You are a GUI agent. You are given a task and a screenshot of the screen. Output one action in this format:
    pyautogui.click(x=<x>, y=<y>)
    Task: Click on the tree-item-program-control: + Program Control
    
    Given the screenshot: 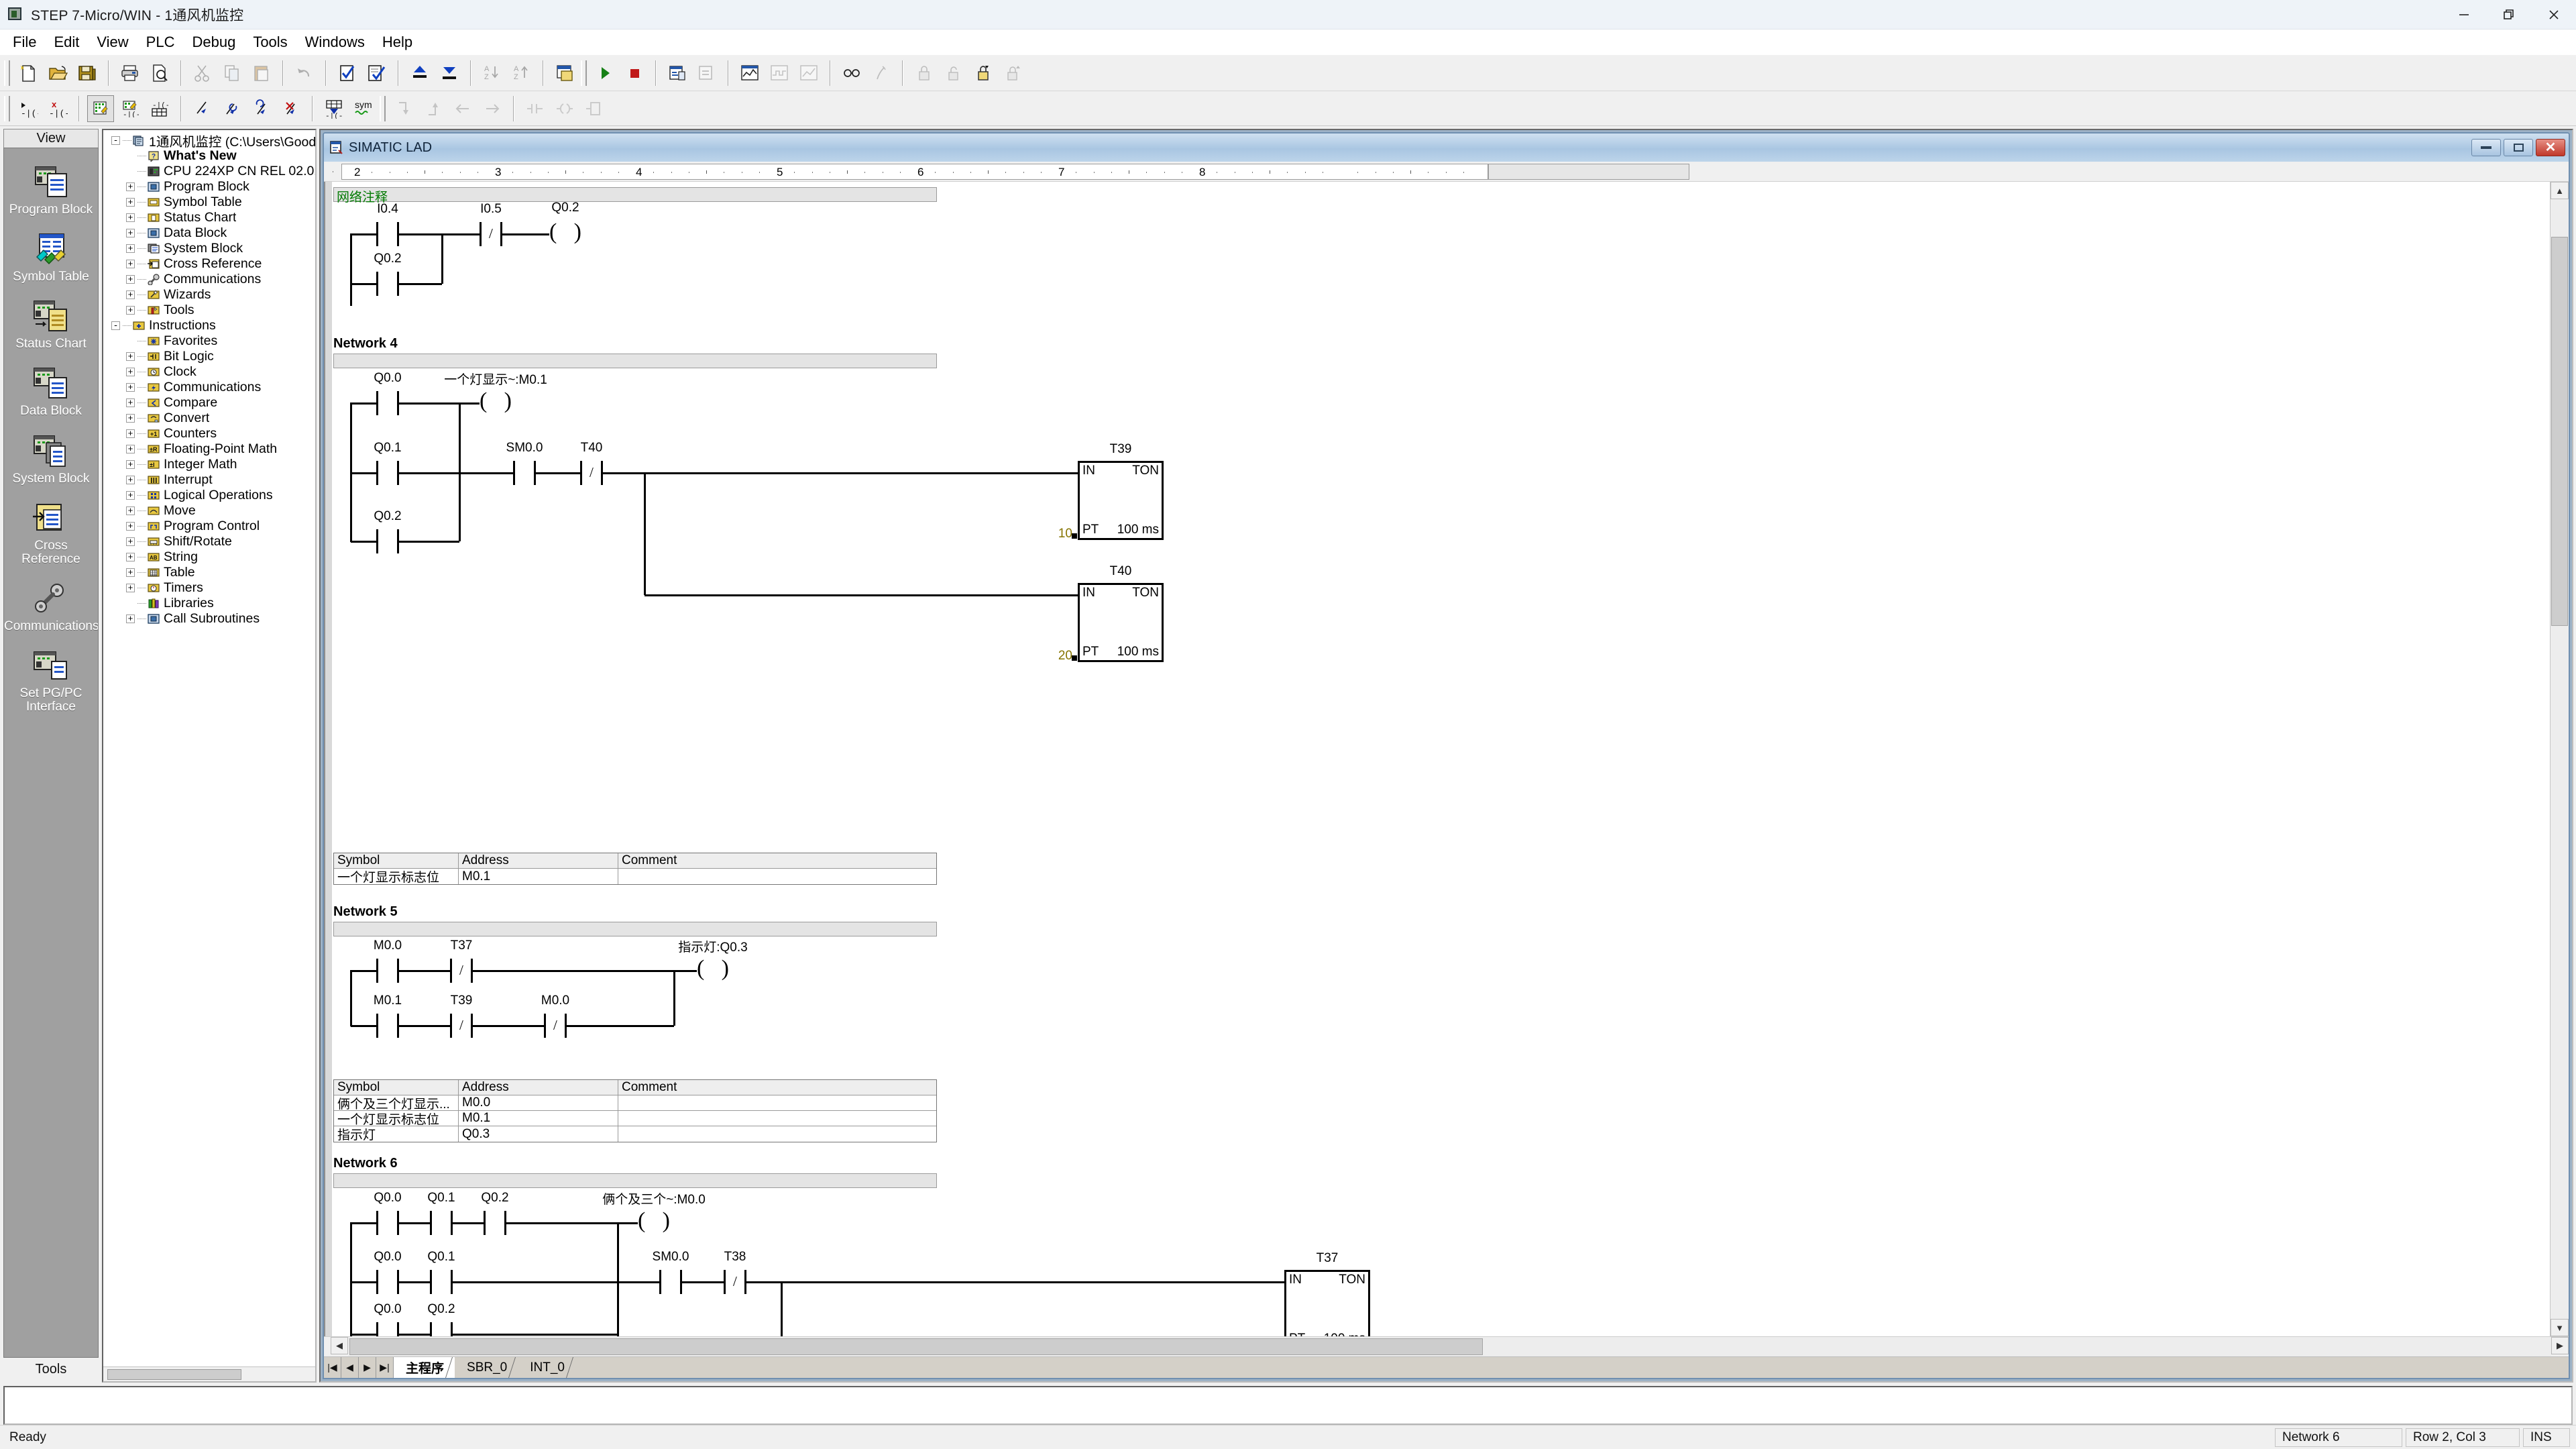 What is the action you would take?
    pyautogui.click(x=210, y=526)
    